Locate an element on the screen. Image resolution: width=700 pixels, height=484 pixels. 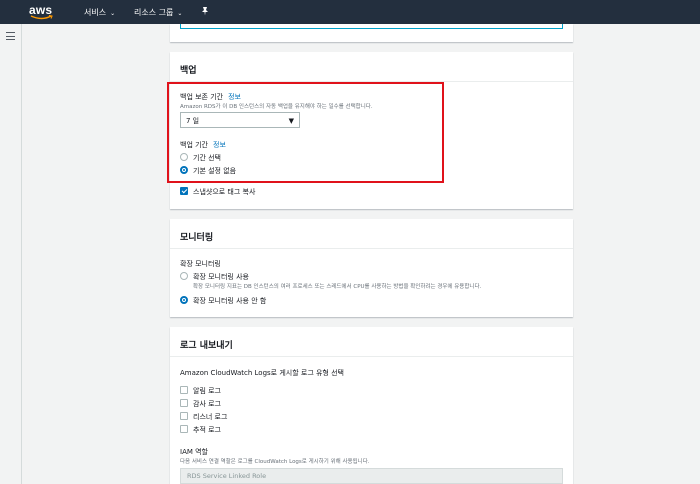
copy-tags-to-snapshot-label: 스냅샷으로 태그 복사 is located at coordinates (224, 192).